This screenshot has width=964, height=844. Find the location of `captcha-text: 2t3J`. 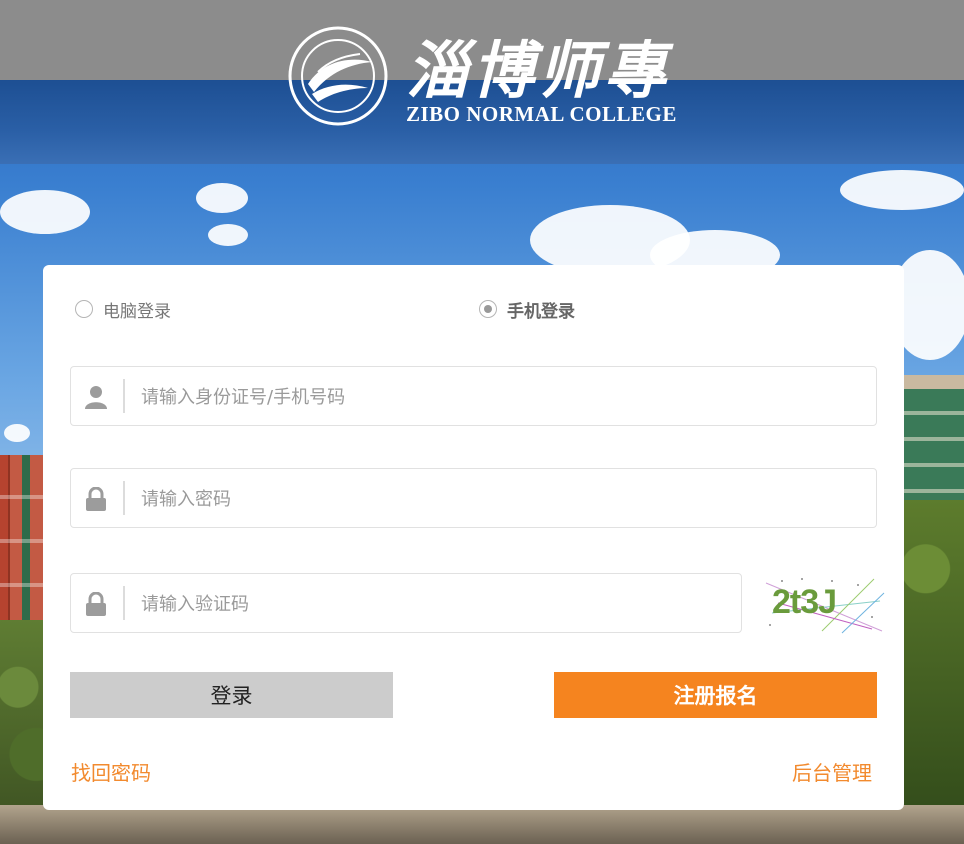

captcha-text: 2t3J is located at coordinates (804, 602).